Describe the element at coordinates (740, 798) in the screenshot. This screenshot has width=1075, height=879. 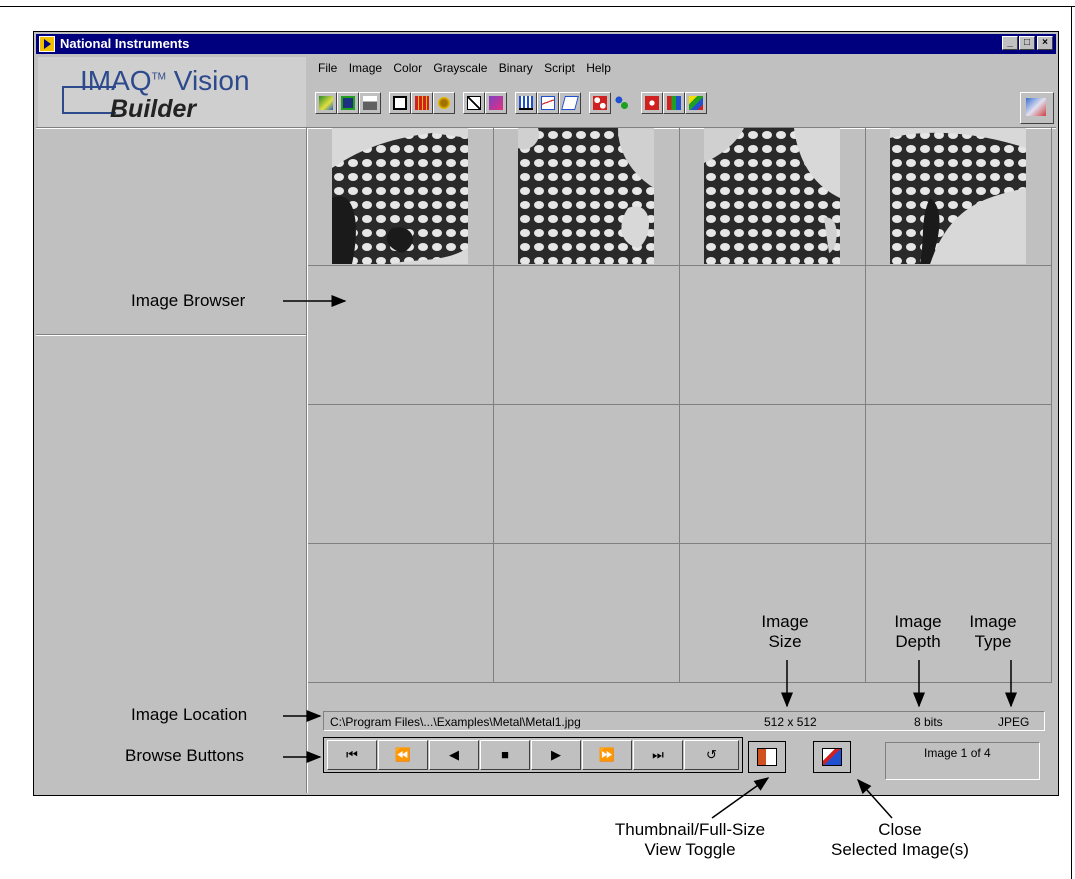
I see `thumbnail-toggle-arrow` at that location.